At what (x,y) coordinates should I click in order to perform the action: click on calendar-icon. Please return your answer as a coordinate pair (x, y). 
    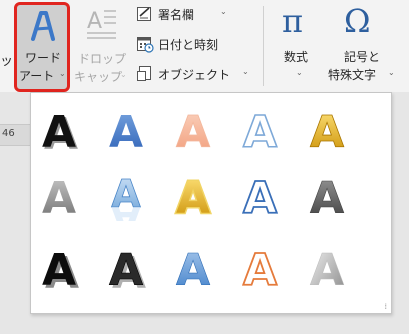
    Looking at the image, I should click on (145, 45).